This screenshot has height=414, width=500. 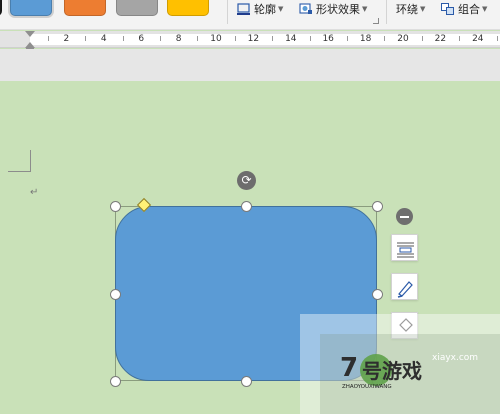 What do you see at coordinates (1, 8) in the screenshot?
I see `shape-style-swatch-black` at bounding box center [1, 8].